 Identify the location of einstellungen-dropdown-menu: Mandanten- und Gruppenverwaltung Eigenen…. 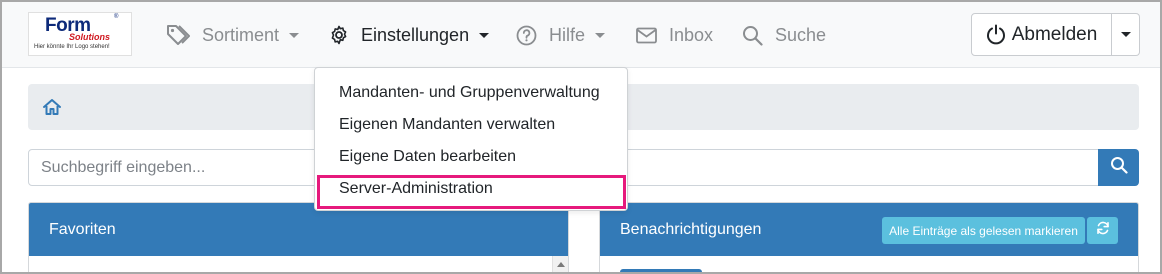
(471, 139).